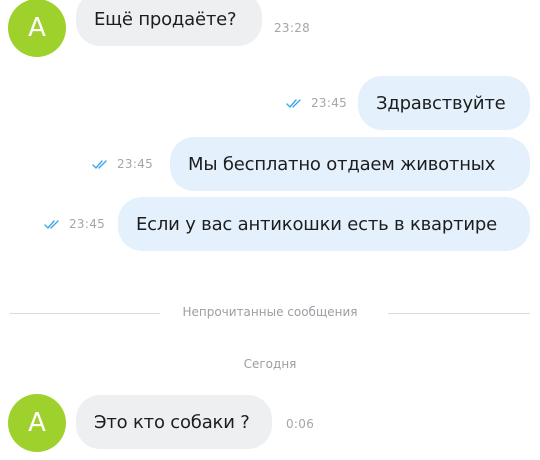 Image resolution: width=540 pixels, height=460 pixels. I want to click on unread-divider-label: Непрочитанные сообщения, so click(270, 312).